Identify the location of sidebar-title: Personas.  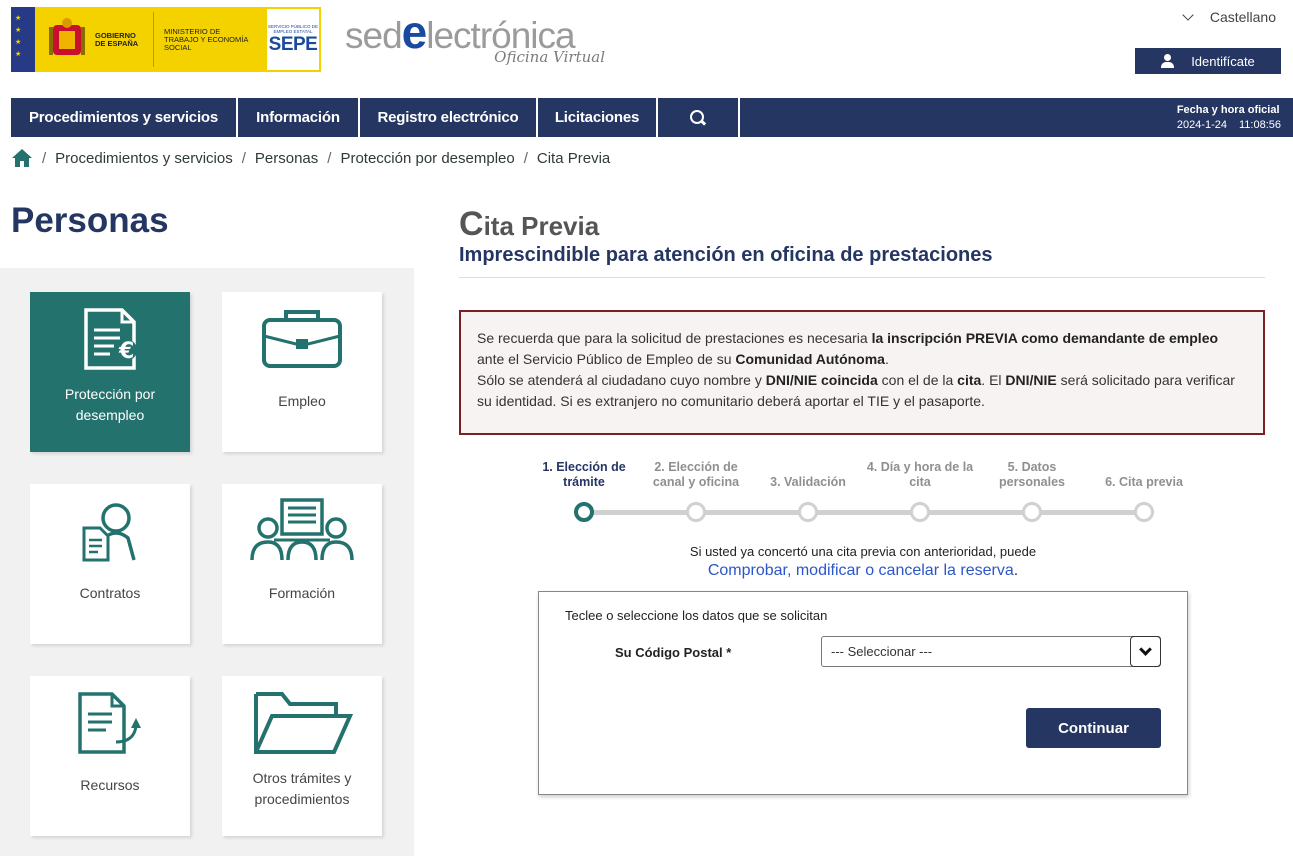
(90, 220).